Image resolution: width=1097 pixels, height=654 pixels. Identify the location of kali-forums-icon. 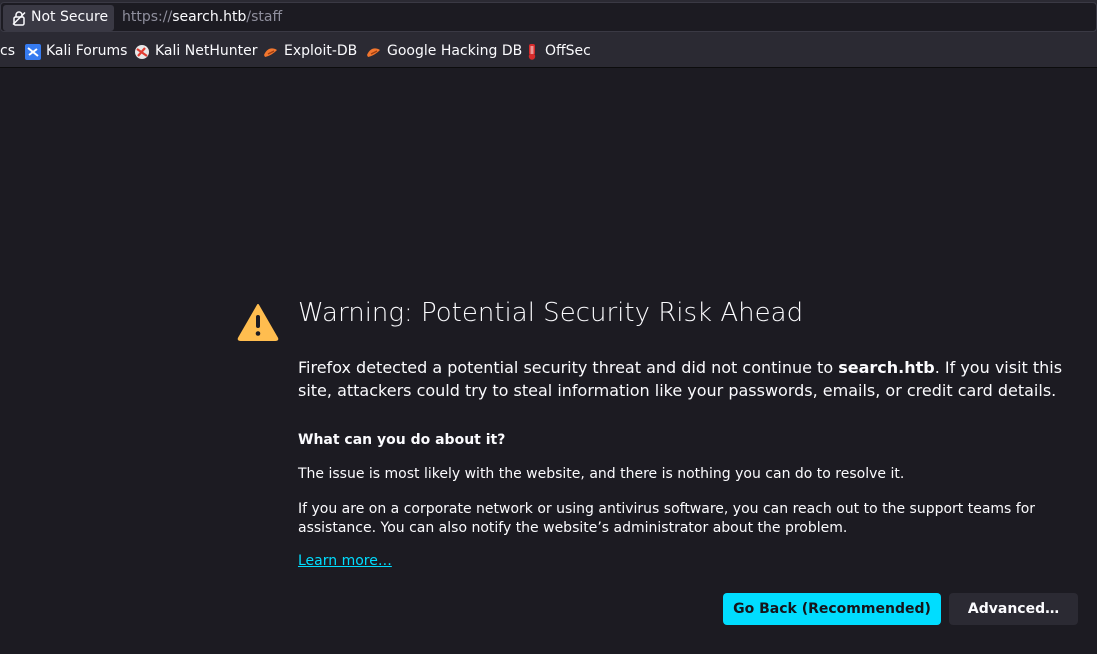
(33, 52).